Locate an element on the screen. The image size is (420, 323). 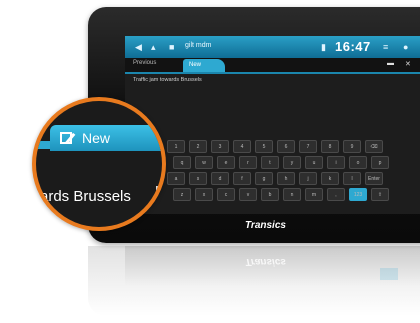
keyboard-key: o is located at coordinates (358, 162).